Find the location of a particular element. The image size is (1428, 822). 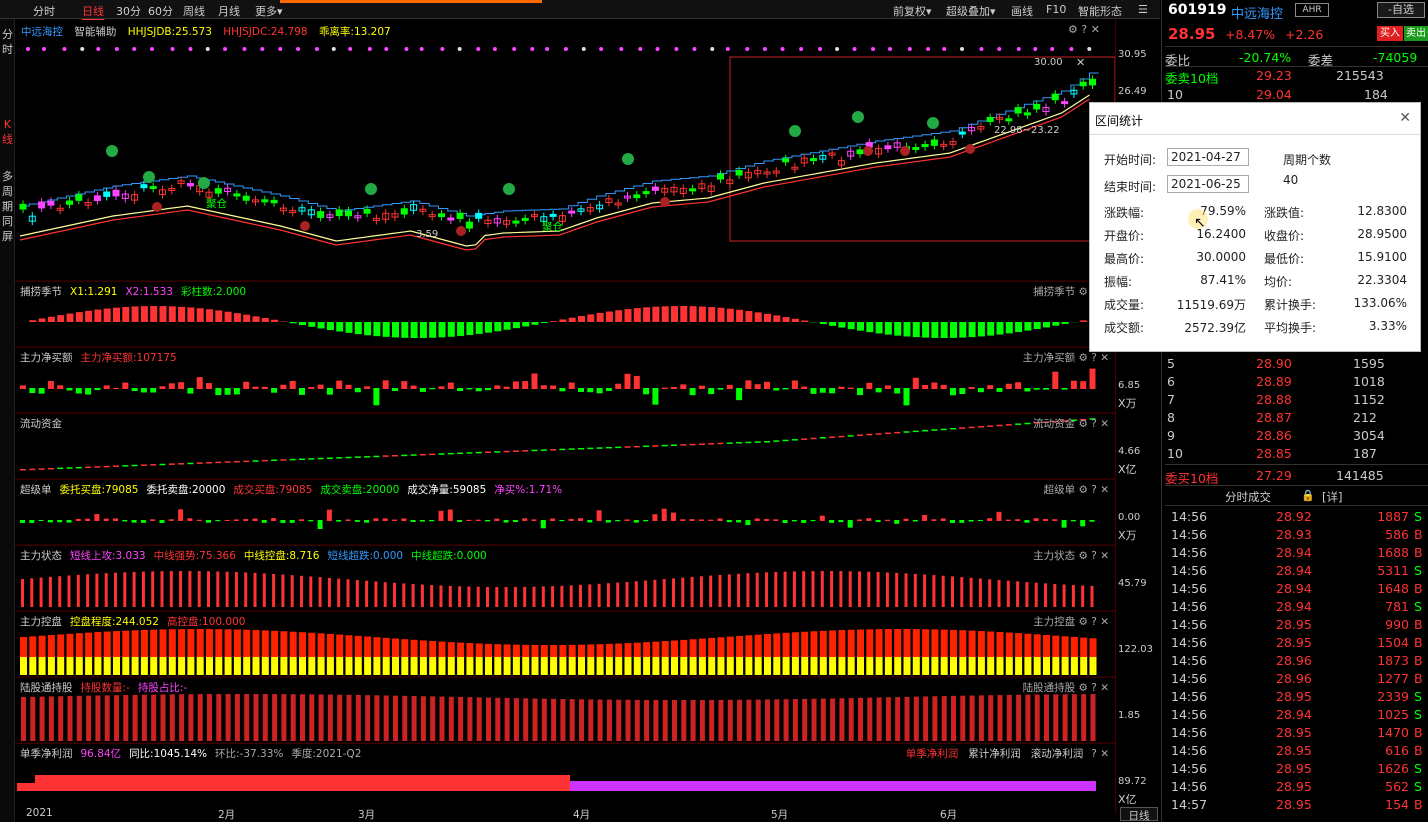

left-tab-zhou: 周 is located at coordinates (7, 191).